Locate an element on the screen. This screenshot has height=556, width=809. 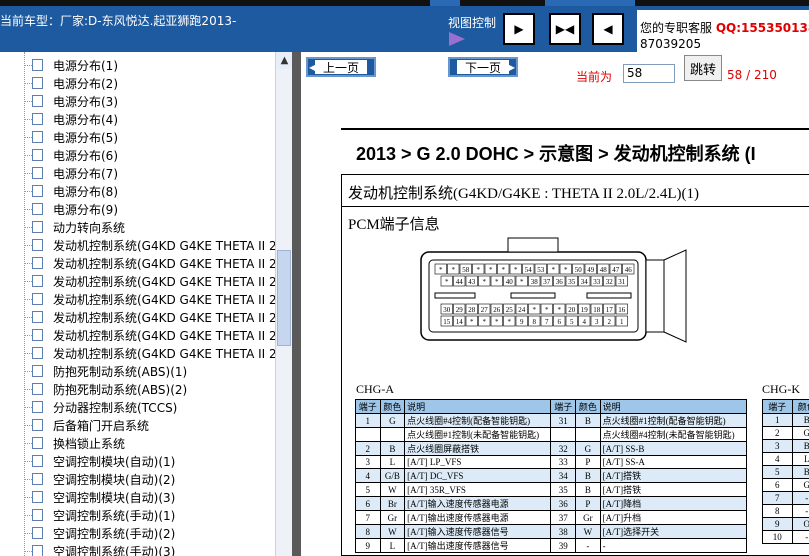
tree-item: 动力转向系统 is located at coordinates (137, 227).